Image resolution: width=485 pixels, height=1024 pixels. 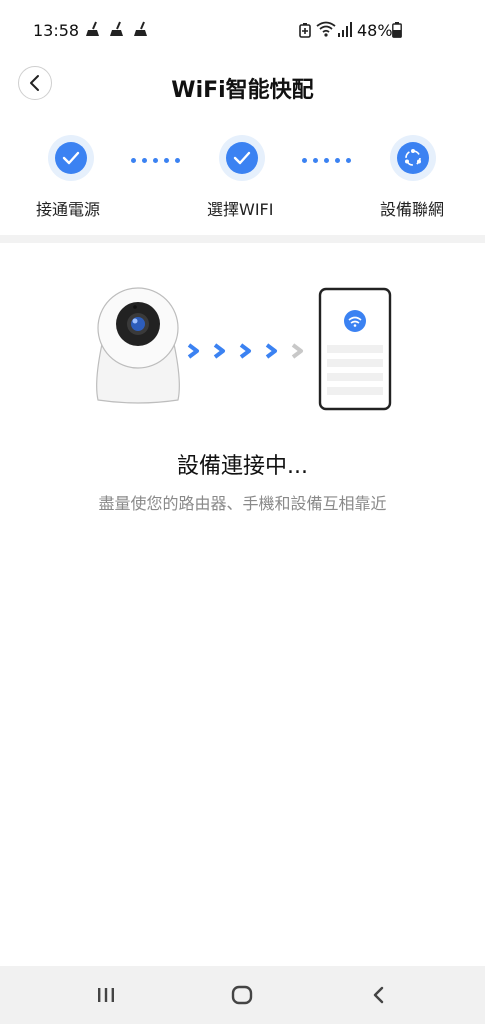 What do you see at coordinates (240, 209) in the screenshot?
I see `step-2-label: 選擇WIFI` at bounding box center [240, 209].